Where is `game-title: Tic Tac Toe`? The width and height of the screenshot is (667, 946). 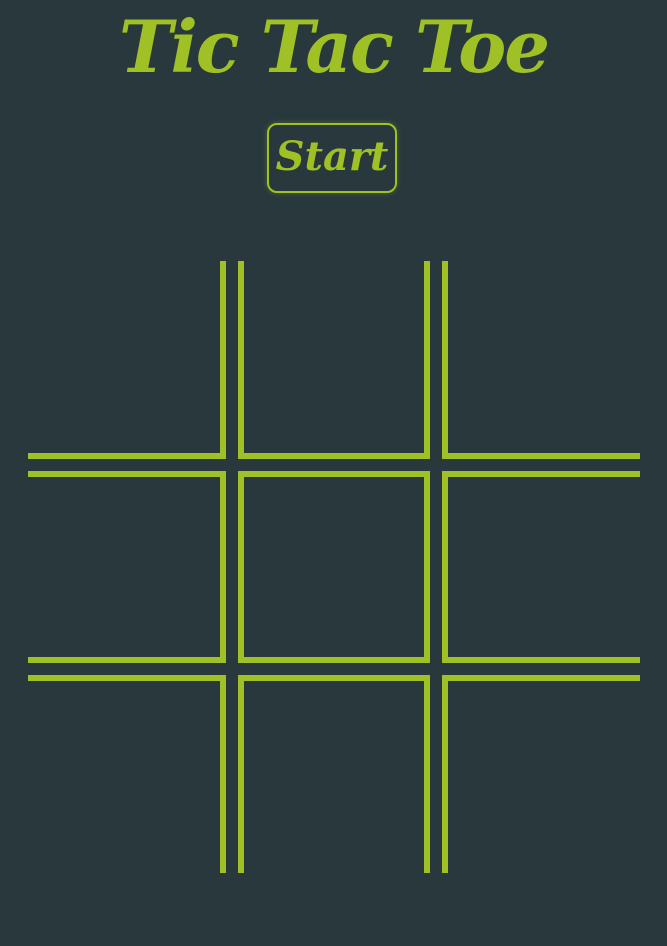 game-title: Tic Tac Toe is located at coordinates (334, 46).